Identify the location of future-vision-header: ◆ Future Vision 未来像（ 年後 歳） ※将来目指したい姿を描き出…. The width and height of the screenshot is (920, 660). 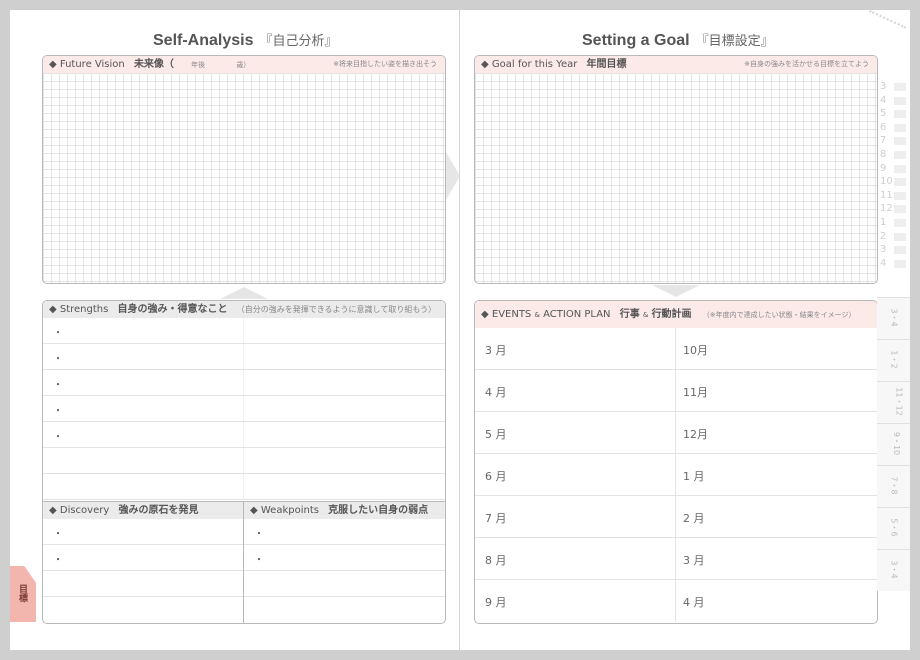
(244, 64).